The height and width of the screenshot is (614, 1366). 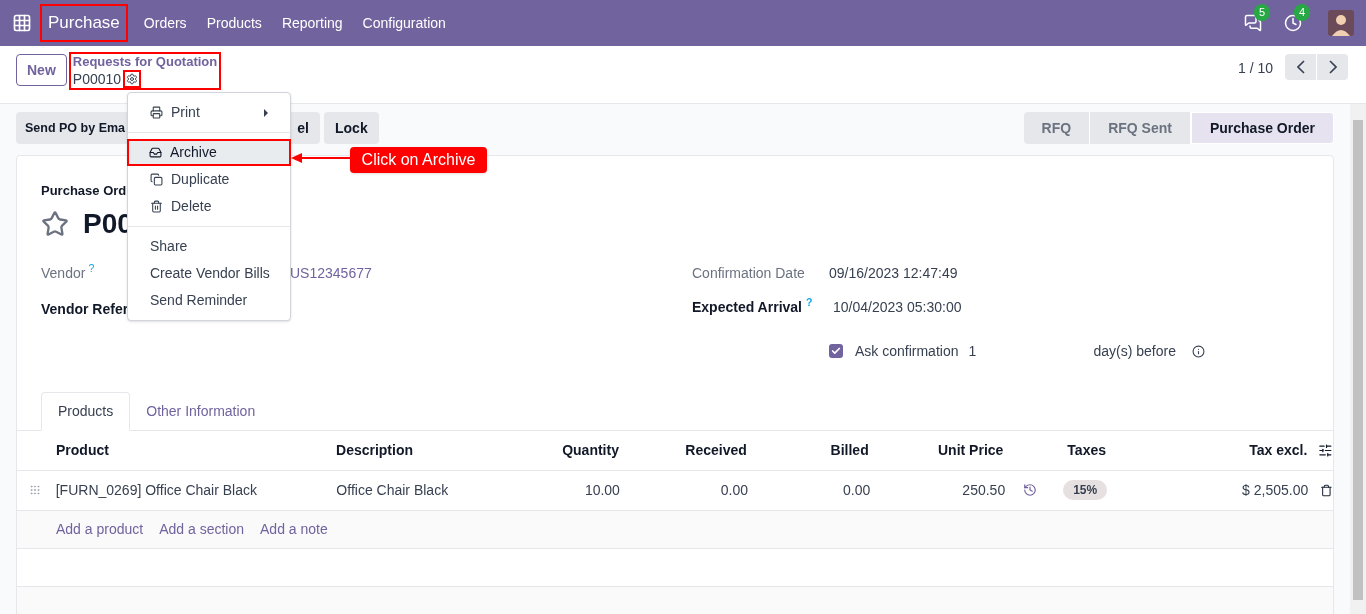 What do you see at coordinates (1262, 12) in the screenshot?
I see `message-count-badge: 5` at bounding box center [1262, 12].